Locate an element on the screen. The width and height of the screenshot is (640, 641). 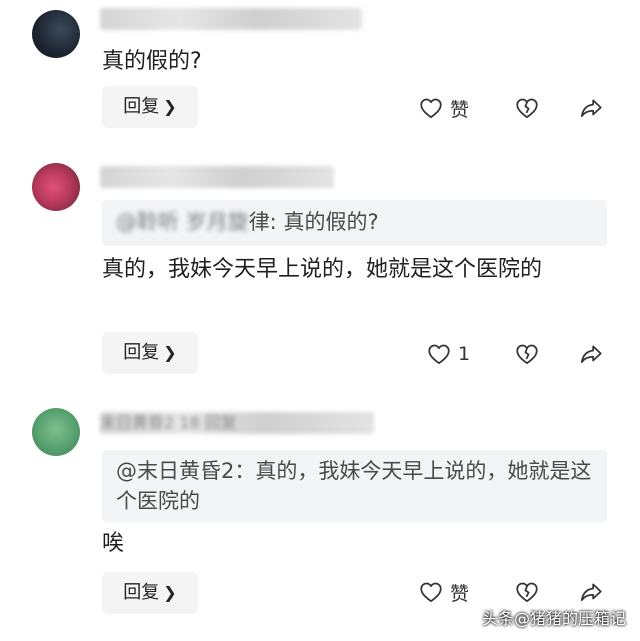
action-bar: 1 is located at coordinates (518, 354).